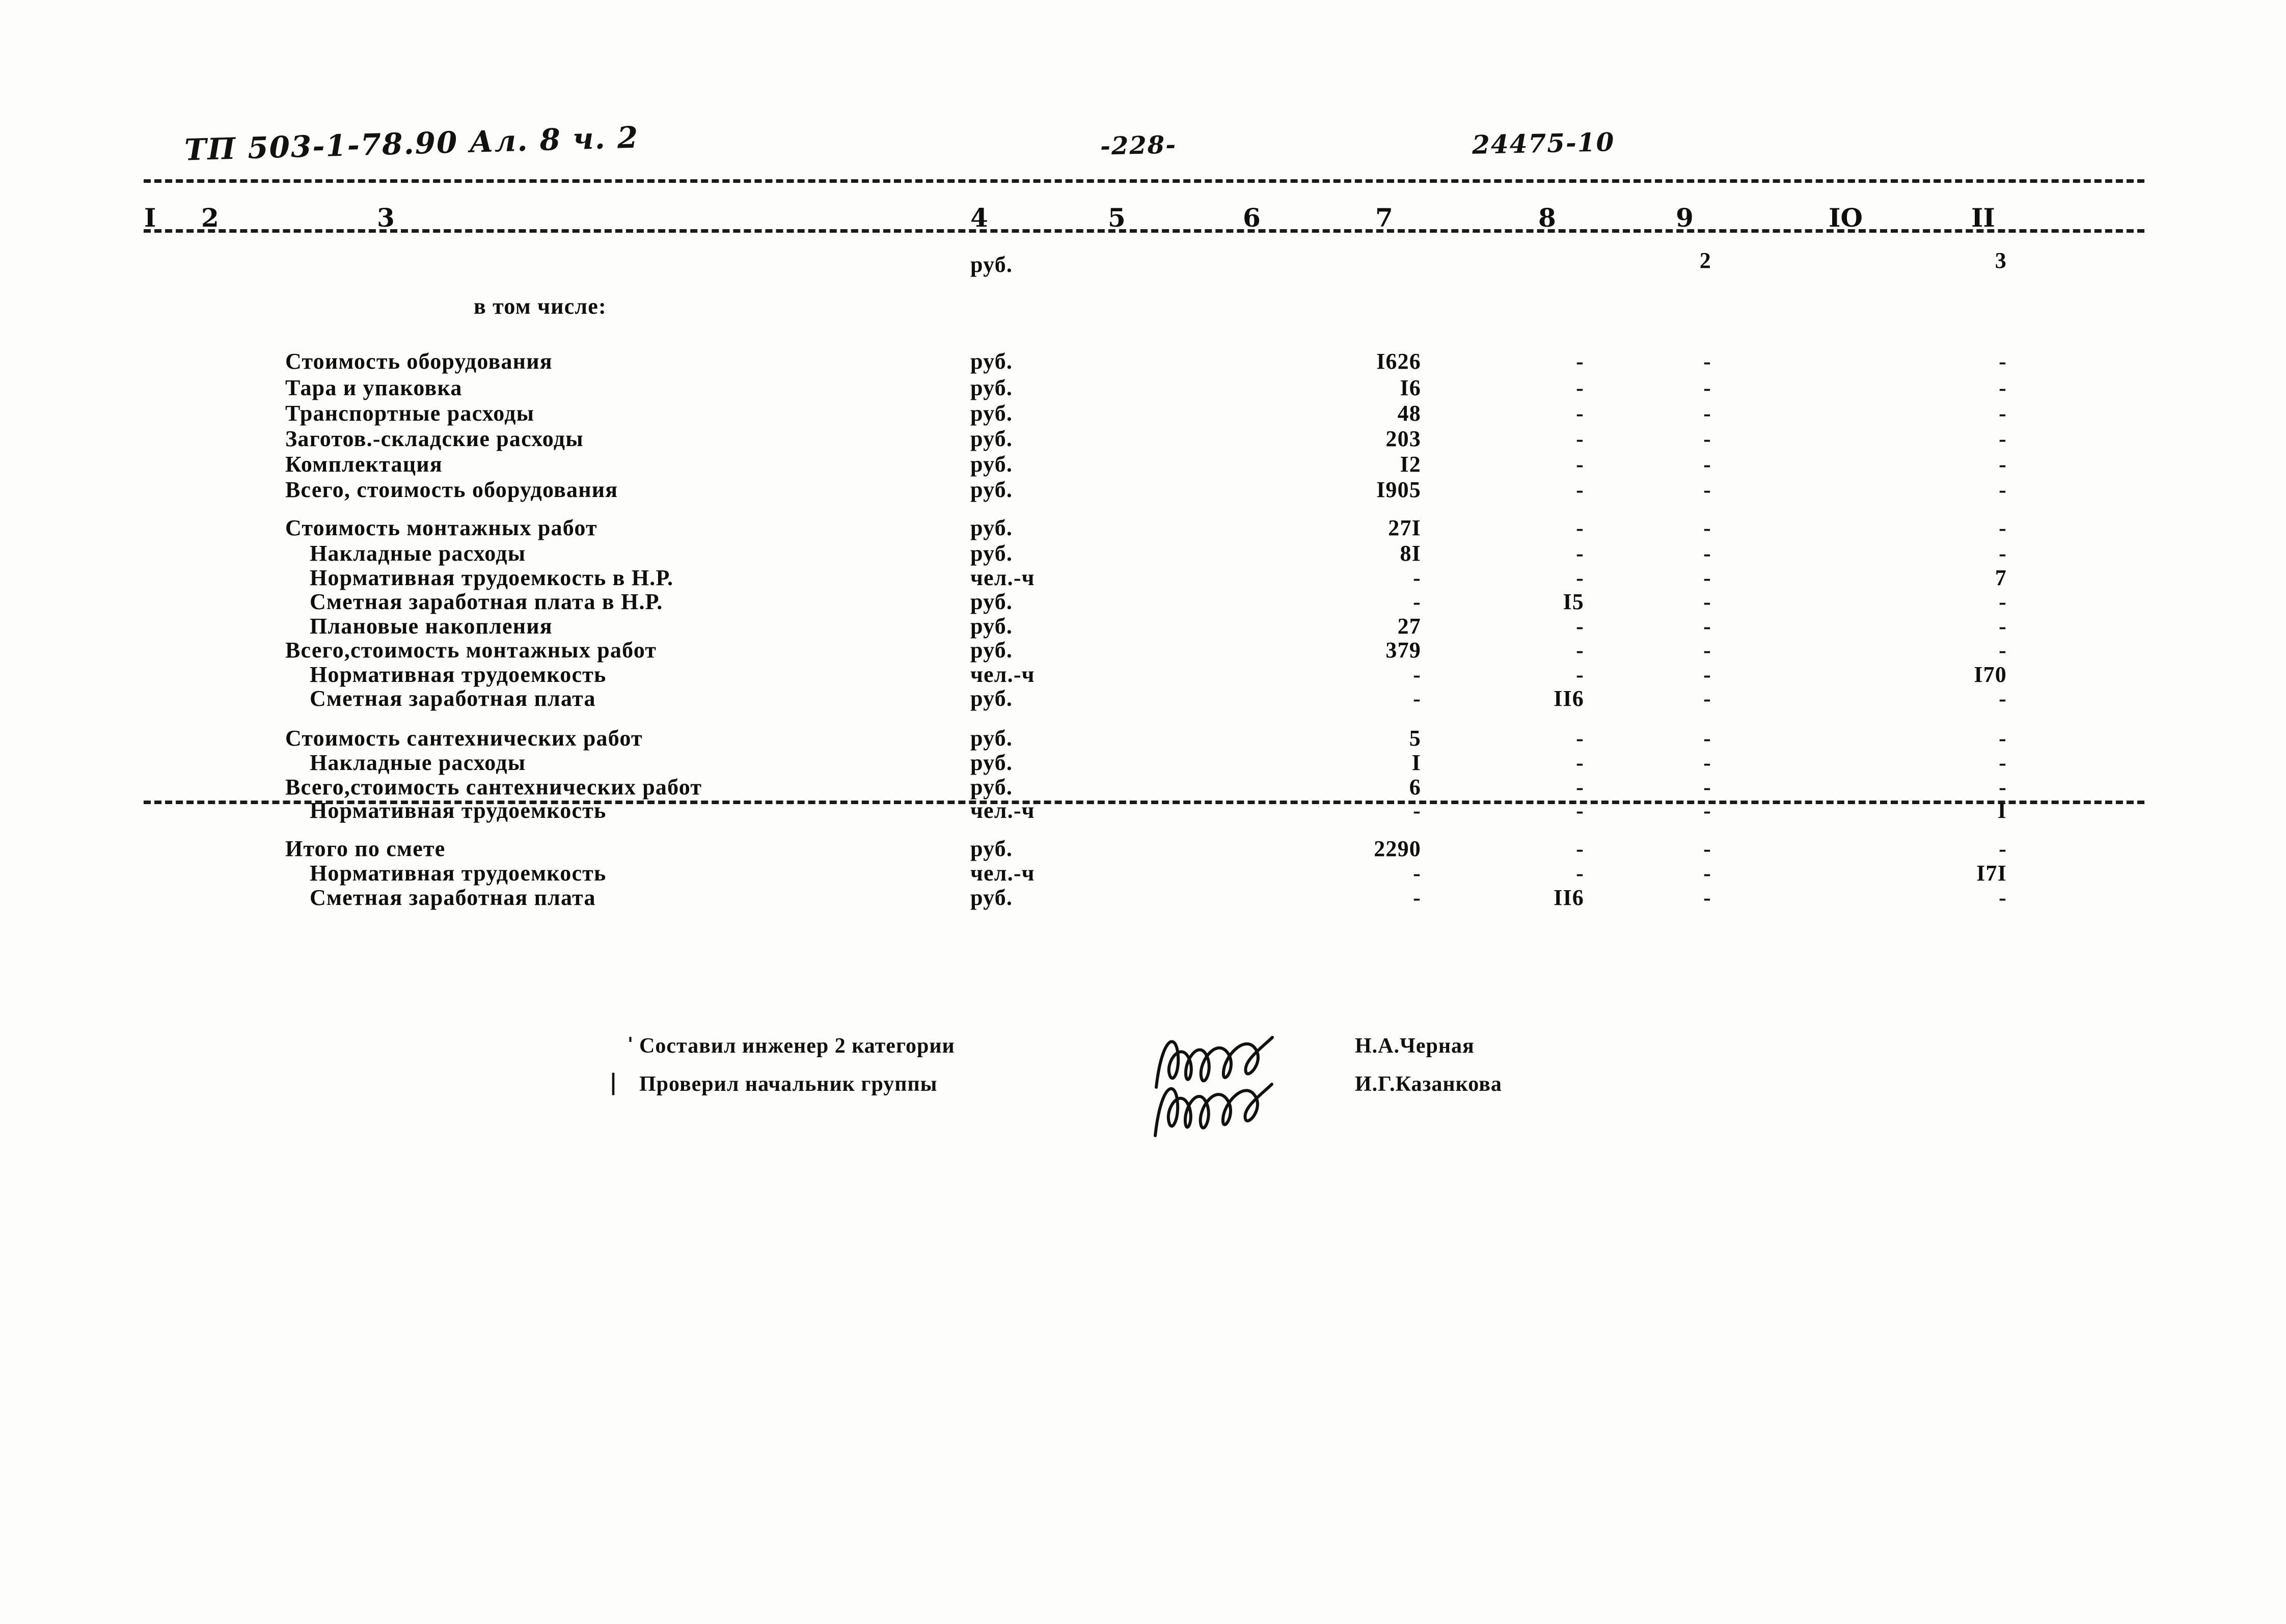  I want to click on signature-name: Н.А.Черная, so click(1415, 1046).